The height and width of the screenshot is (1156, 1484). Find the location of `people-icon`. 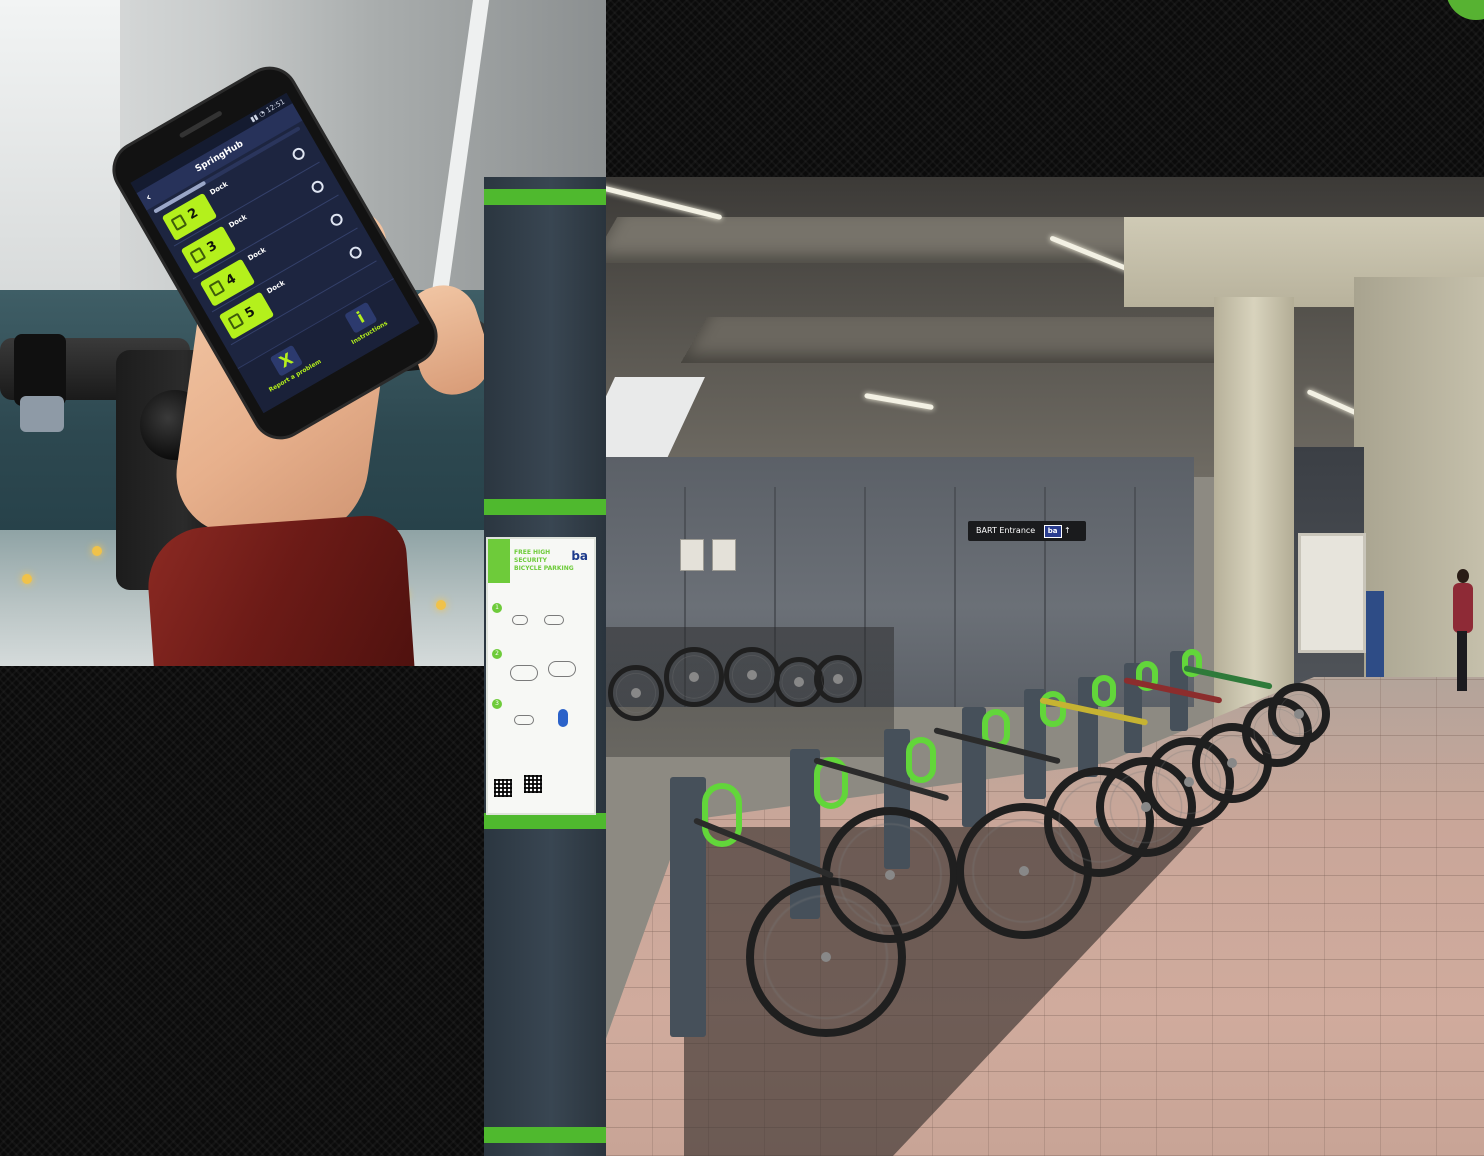

people-icon is located at coordinates (554, 620).